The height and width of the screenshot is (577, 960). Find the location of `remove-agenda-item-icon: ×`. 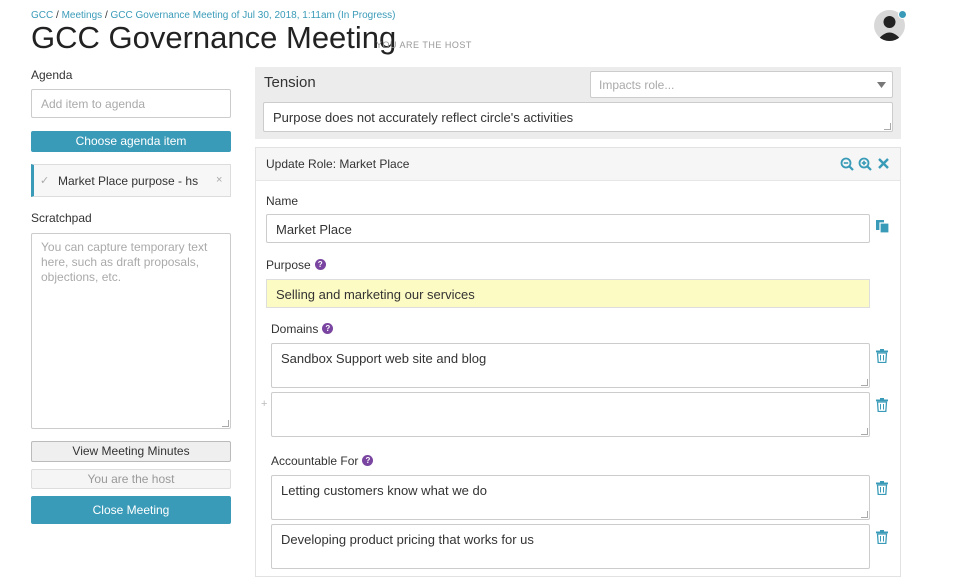

remove-agenda-item-icon: × is located at coordinates (219, 180).